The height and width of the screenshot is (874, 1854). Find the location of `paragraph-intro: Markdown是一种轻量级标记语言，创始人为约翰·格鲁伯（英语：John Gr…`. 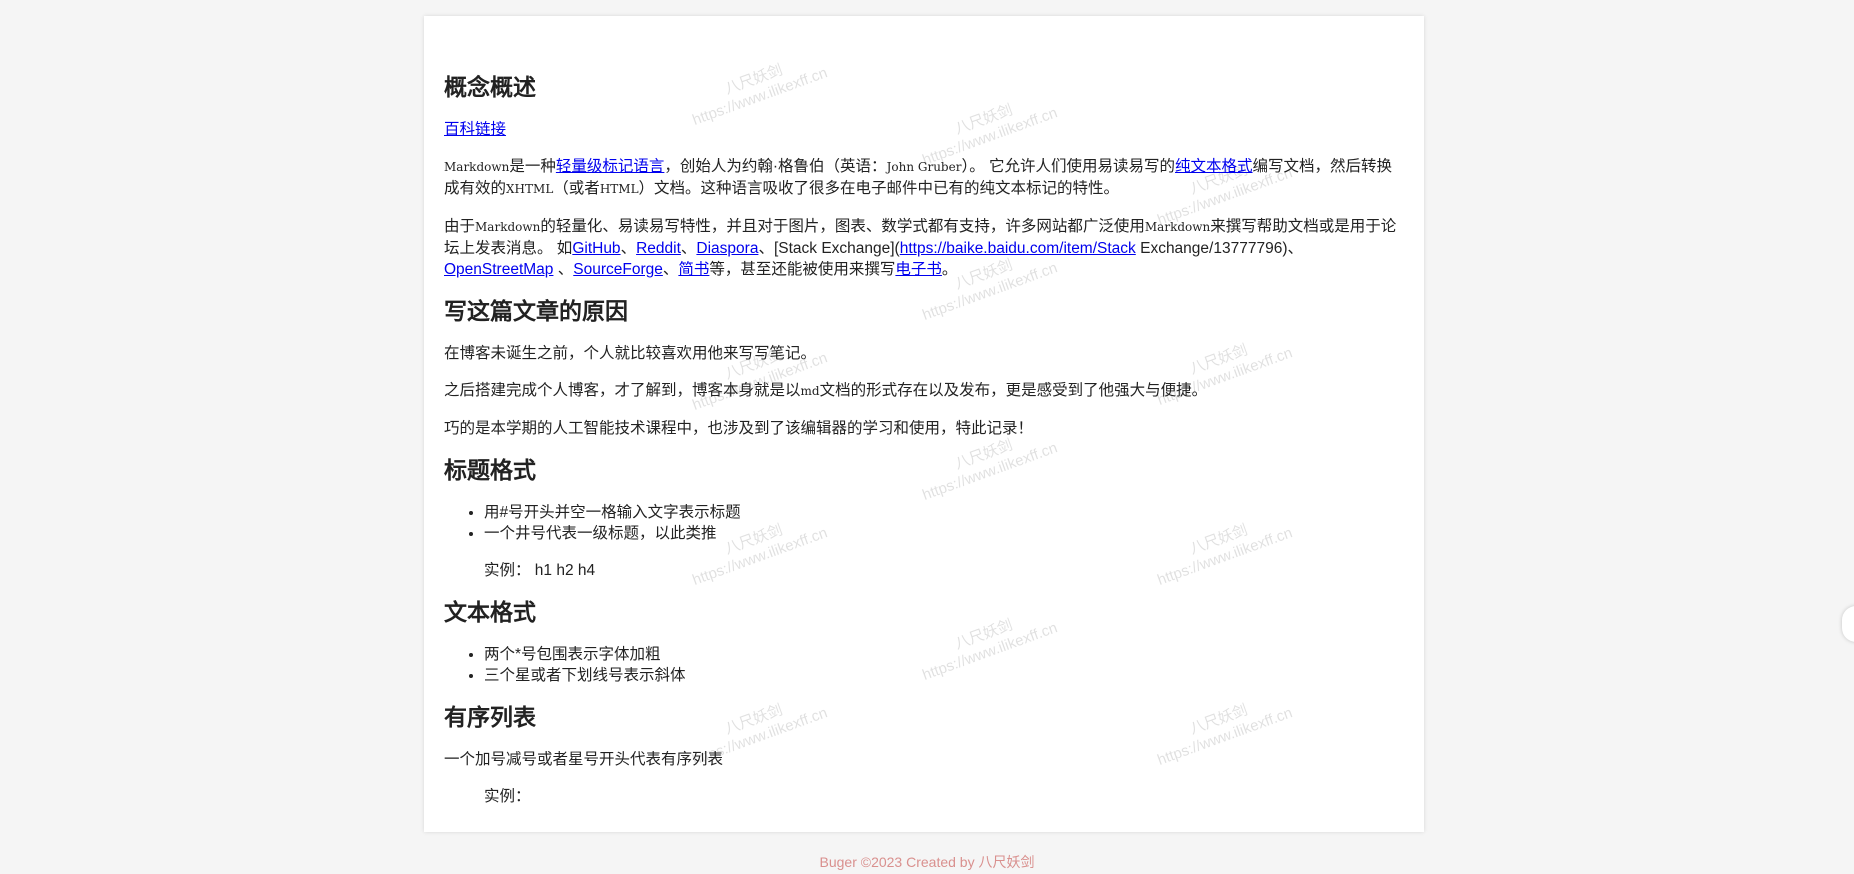

paragraph-intro: Markdown是一种轻量级标记语言，创始人为约翰·格鲁伯（英语：John Gr… is located at coordinates (924, 178).